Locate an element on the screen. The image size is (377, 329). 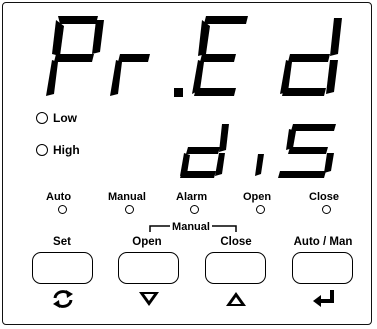
open-button is located at coordinates (148, 268).